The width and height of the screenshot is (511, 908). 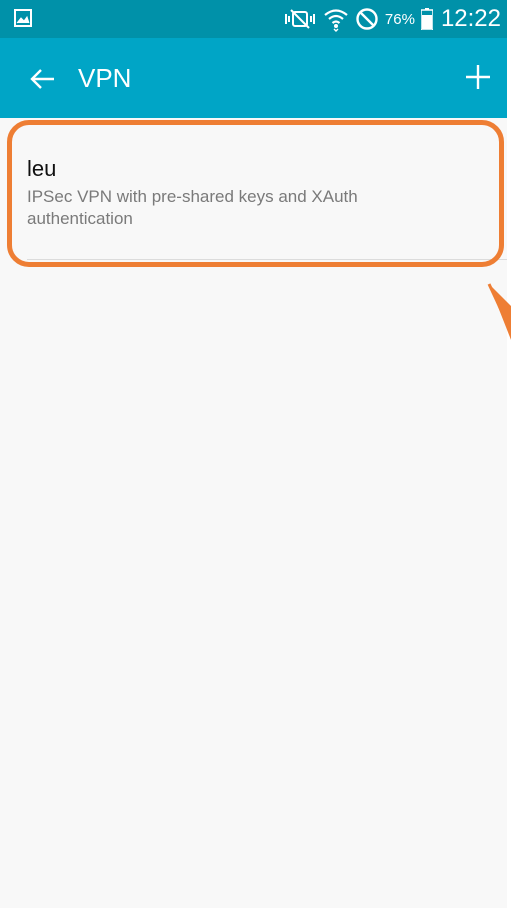 I want to click on wifi-icon, so click(x=336, y=20).